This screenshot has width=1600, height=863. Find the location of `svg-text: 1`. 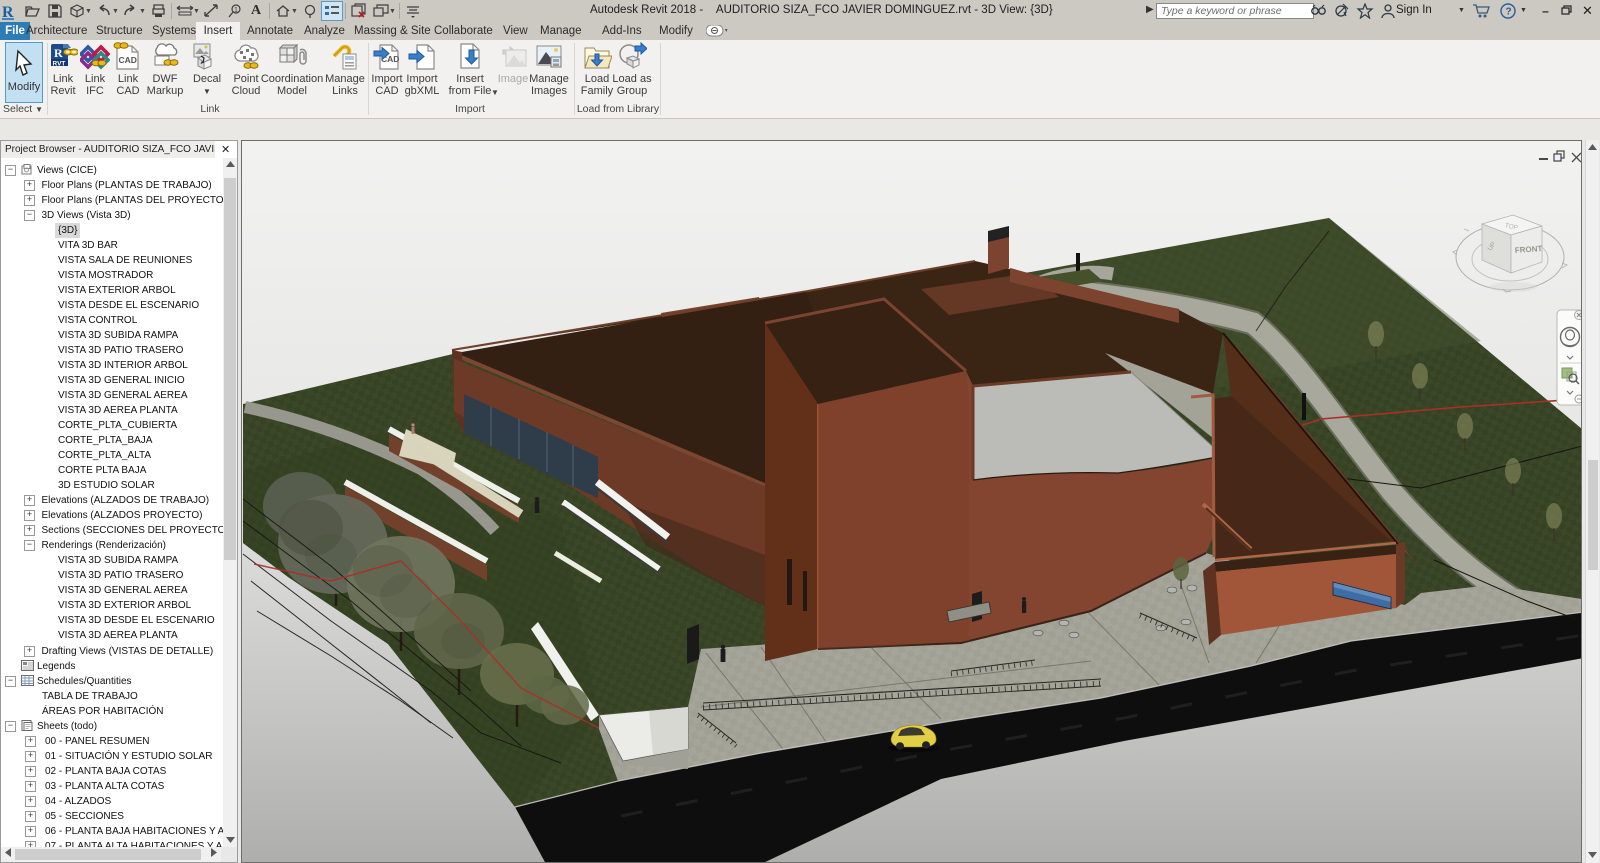

svg-text: 1 is located at coordinates (236, 10).